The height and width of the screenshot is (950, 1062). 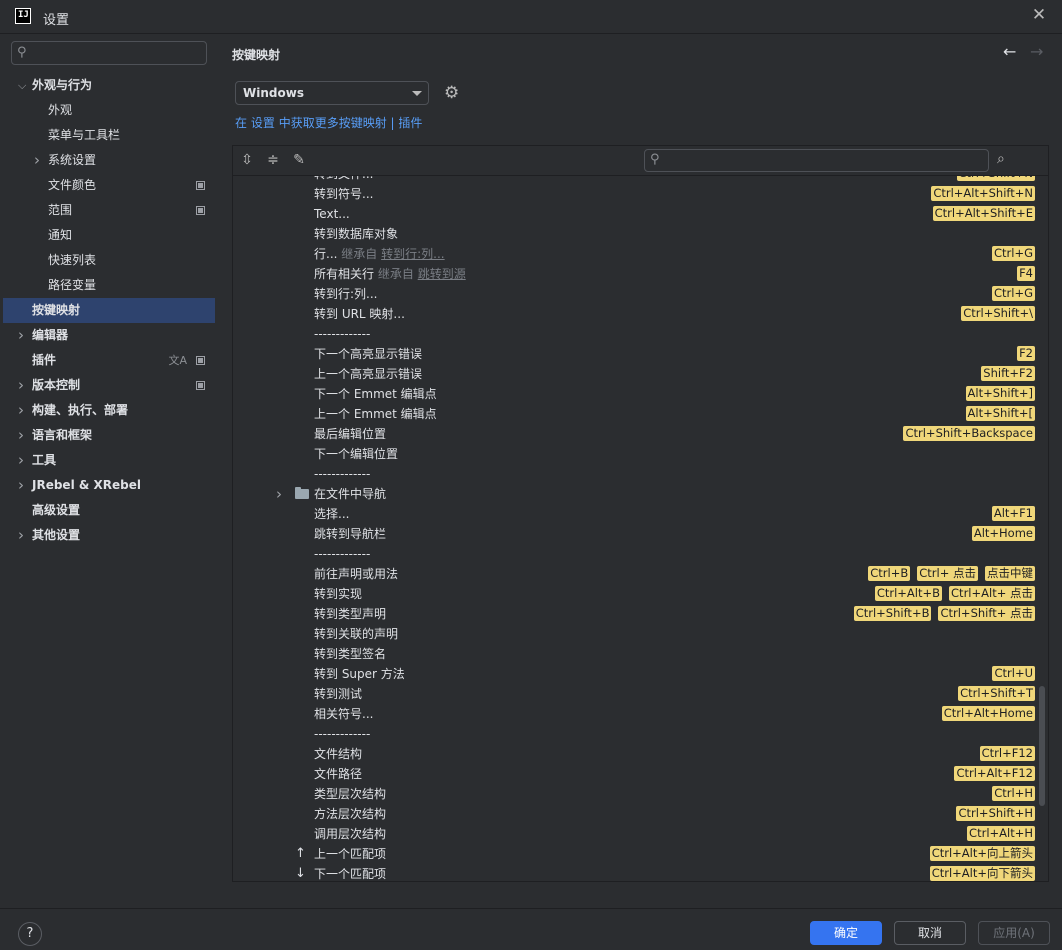 I want to click on sidebar-item: › 其他设置, so click(x=109, y=535).